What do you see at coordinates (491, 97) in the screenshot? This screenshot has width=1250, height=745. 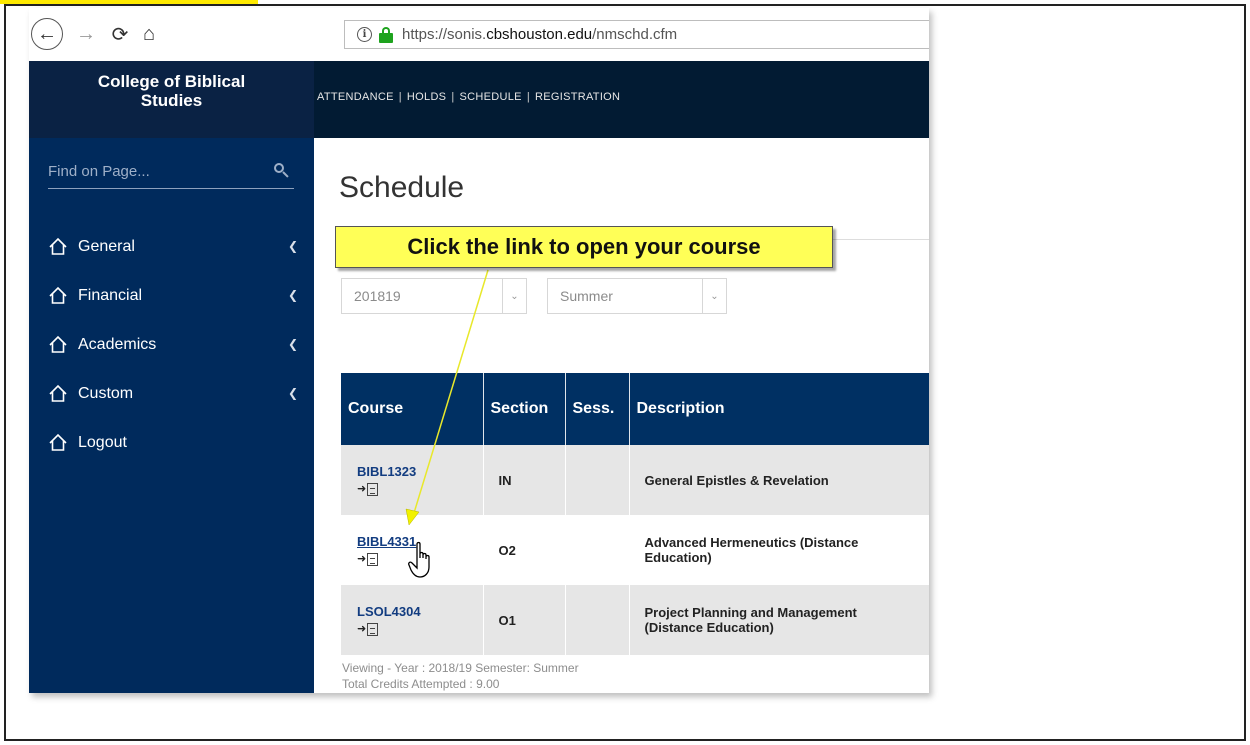 I see `nav-schedule: SCHEDULE` at bounding box center [491, 97].